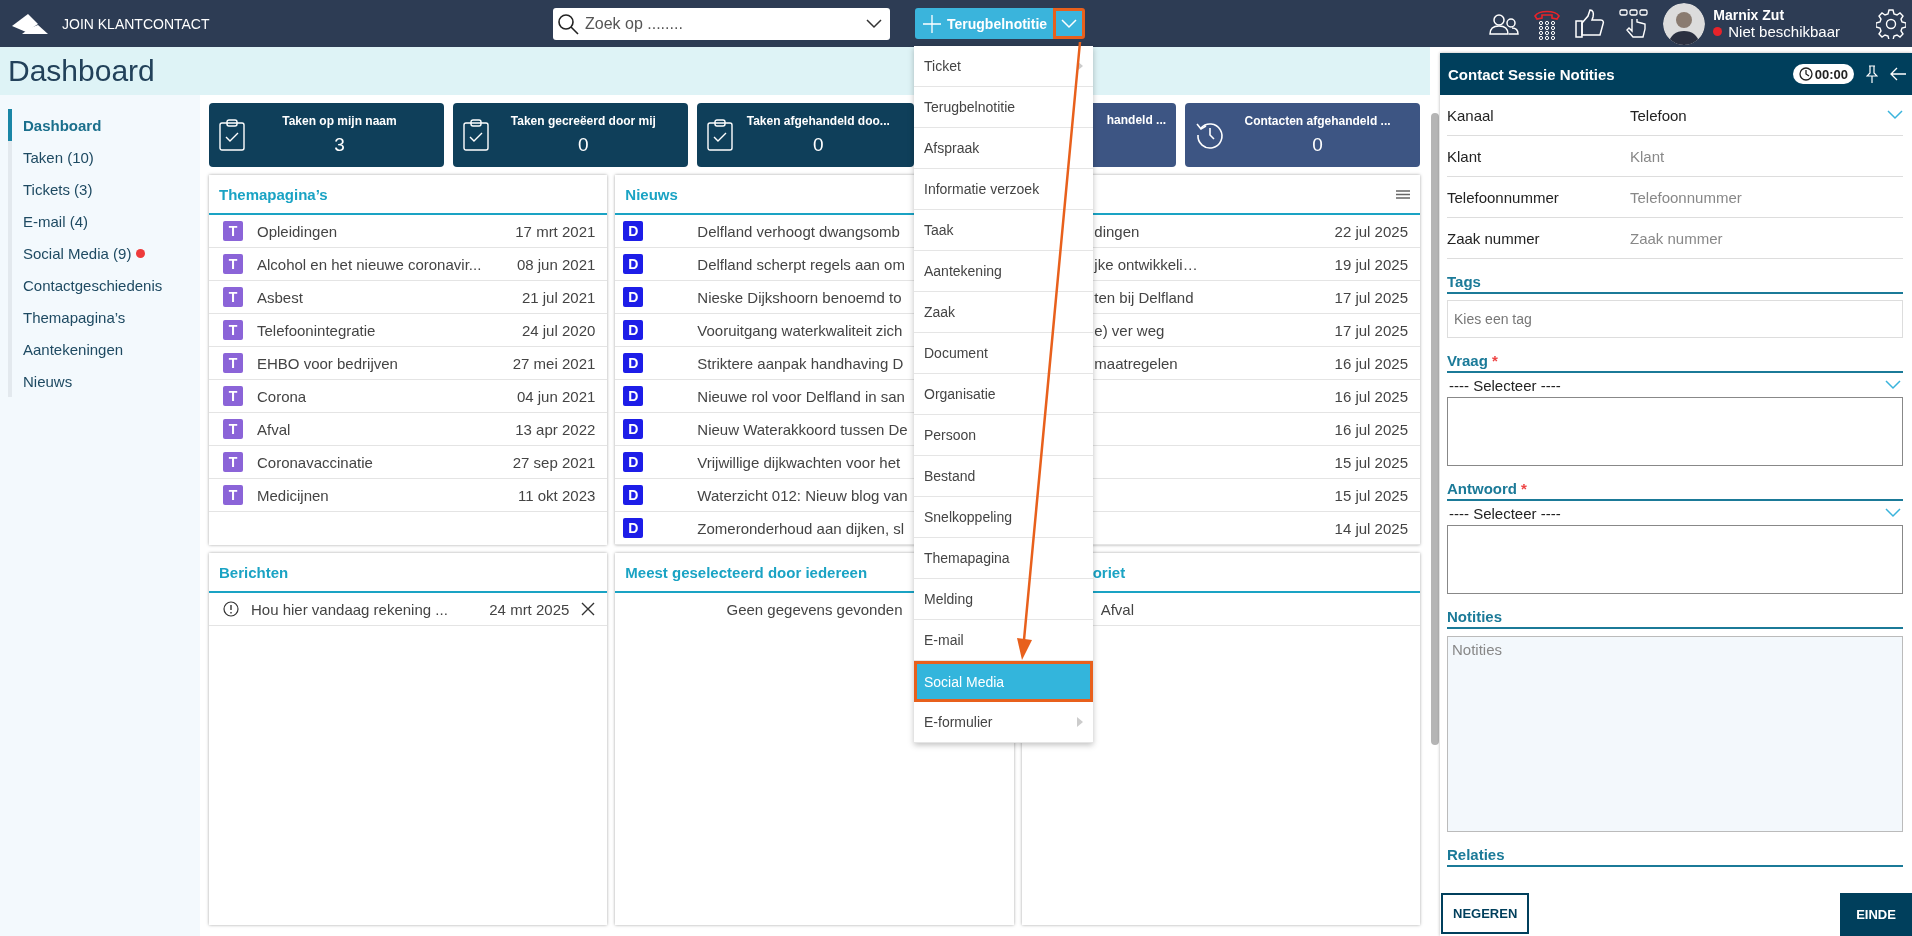 The height and width of the screenshot is (936, 1912). I want to click on app-title: JOIN KLANTCONTACT, so click(136, 23).